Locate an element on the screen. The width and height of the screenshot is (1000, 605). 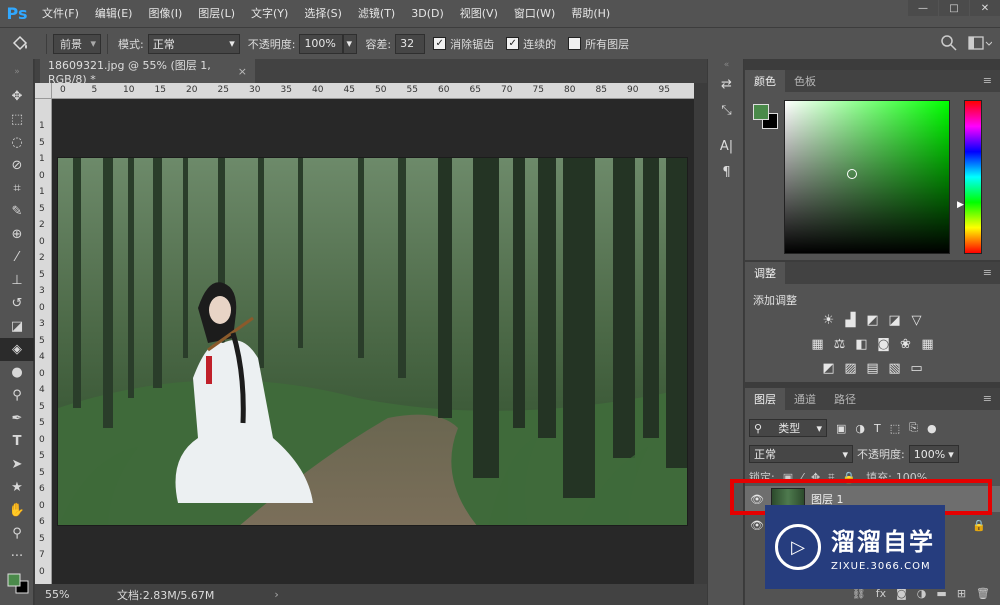
tab-color: 颜色 is located at coordinates (765, 81).